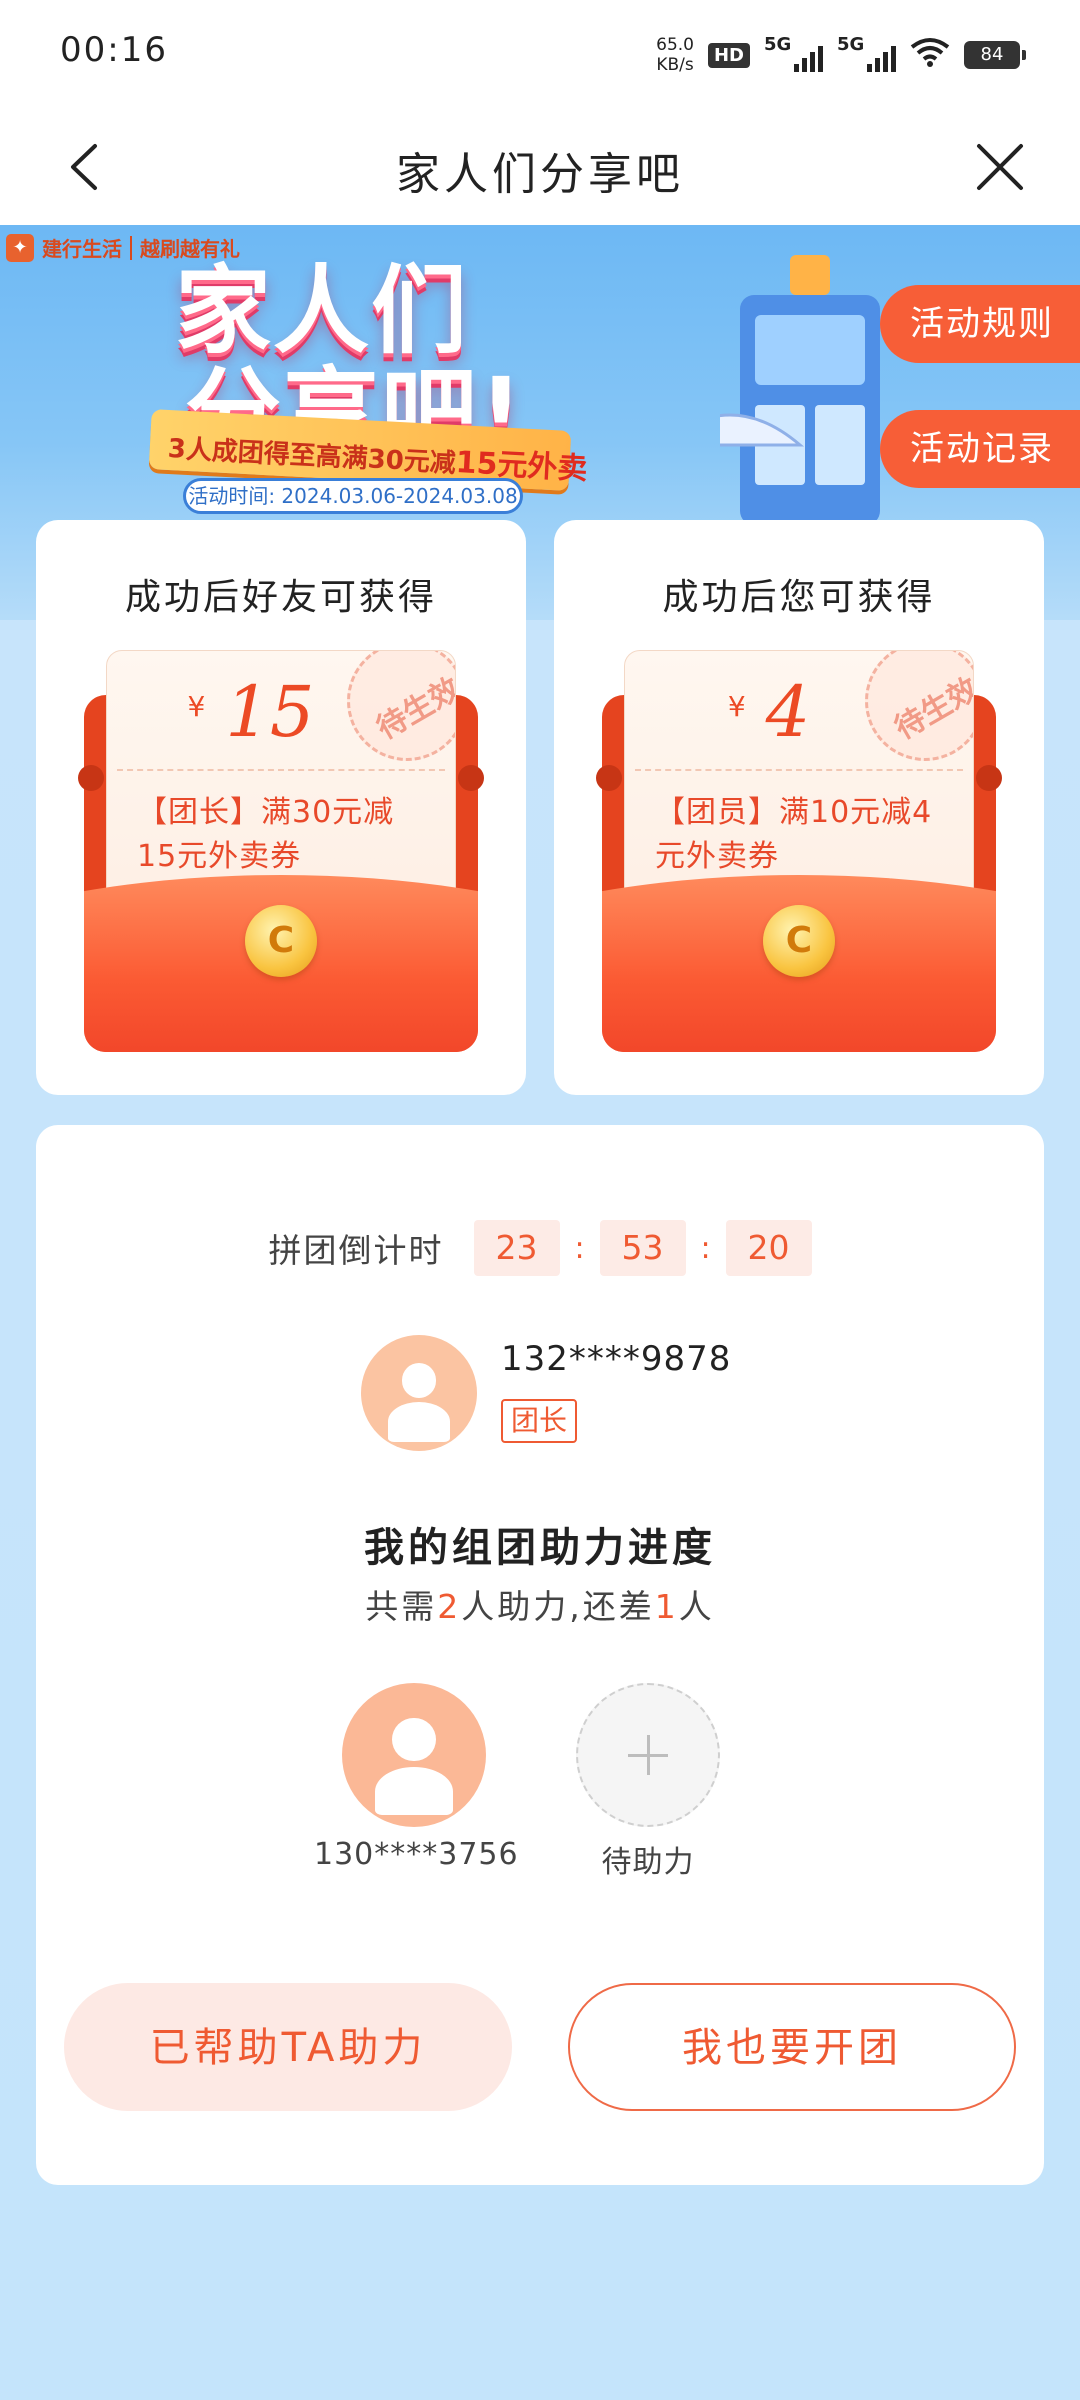 Image resolution: width=1080 pixels, height=2400 pixels. Describe the element at coordinates (616, 1359) in the screenshot. I see `leader-phone: 132****9878` at that location.